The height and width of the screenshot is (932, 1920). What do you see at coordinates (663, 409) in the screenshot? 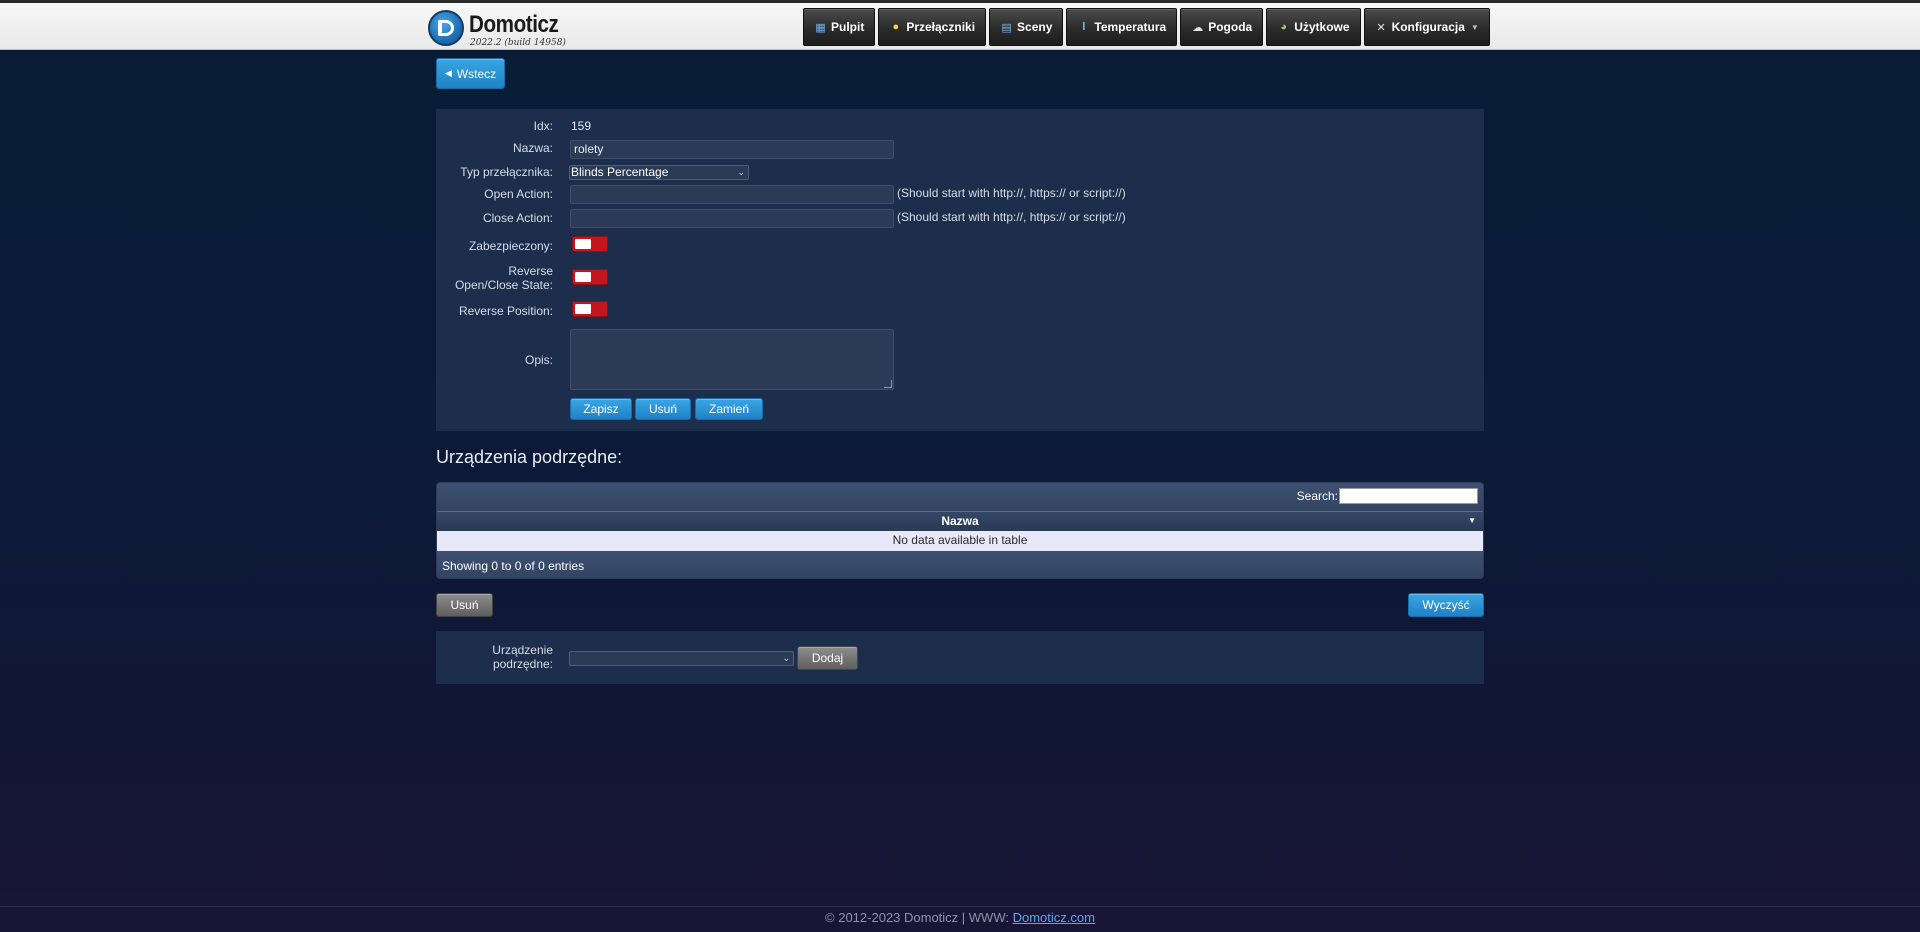
I see `delete-button: Usuń` at bounding box center [663, 409].